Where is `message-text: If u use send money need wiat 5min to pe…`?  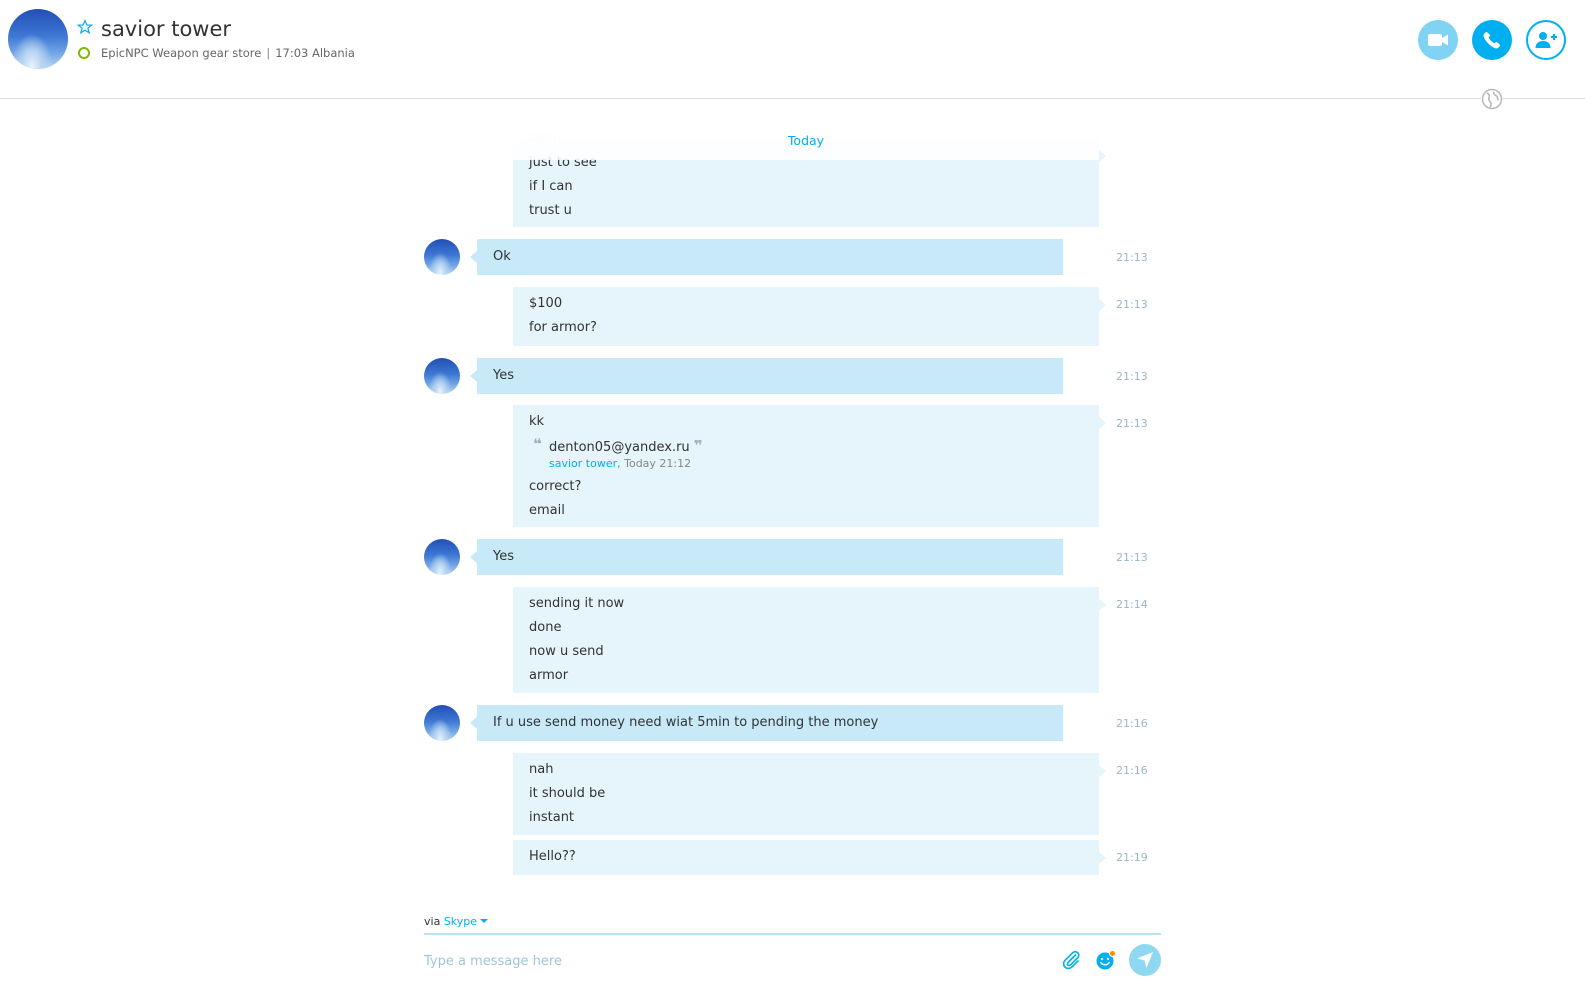
message-text: If u use send money need wiat 5min to pe… is located at coordinates (686, 722).